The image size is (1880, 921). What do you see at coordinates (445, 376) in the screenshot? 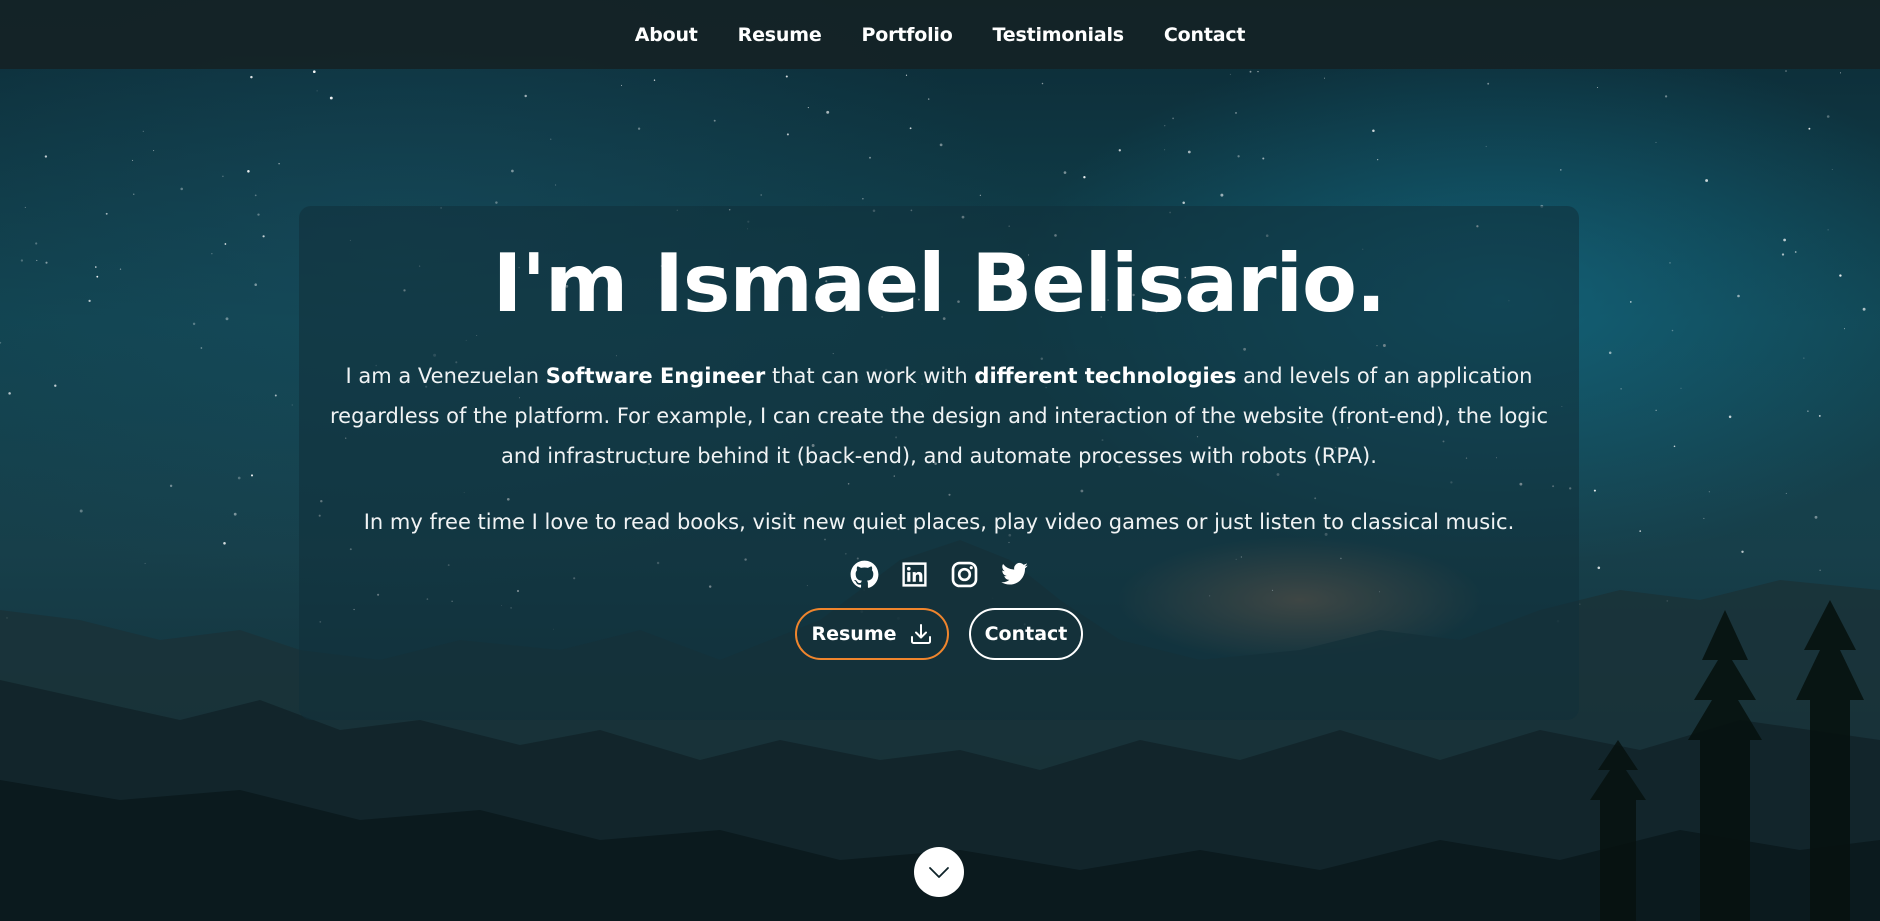
I see `bio-text-1: I am a Venezuelan` at bounding box center [445, 376].